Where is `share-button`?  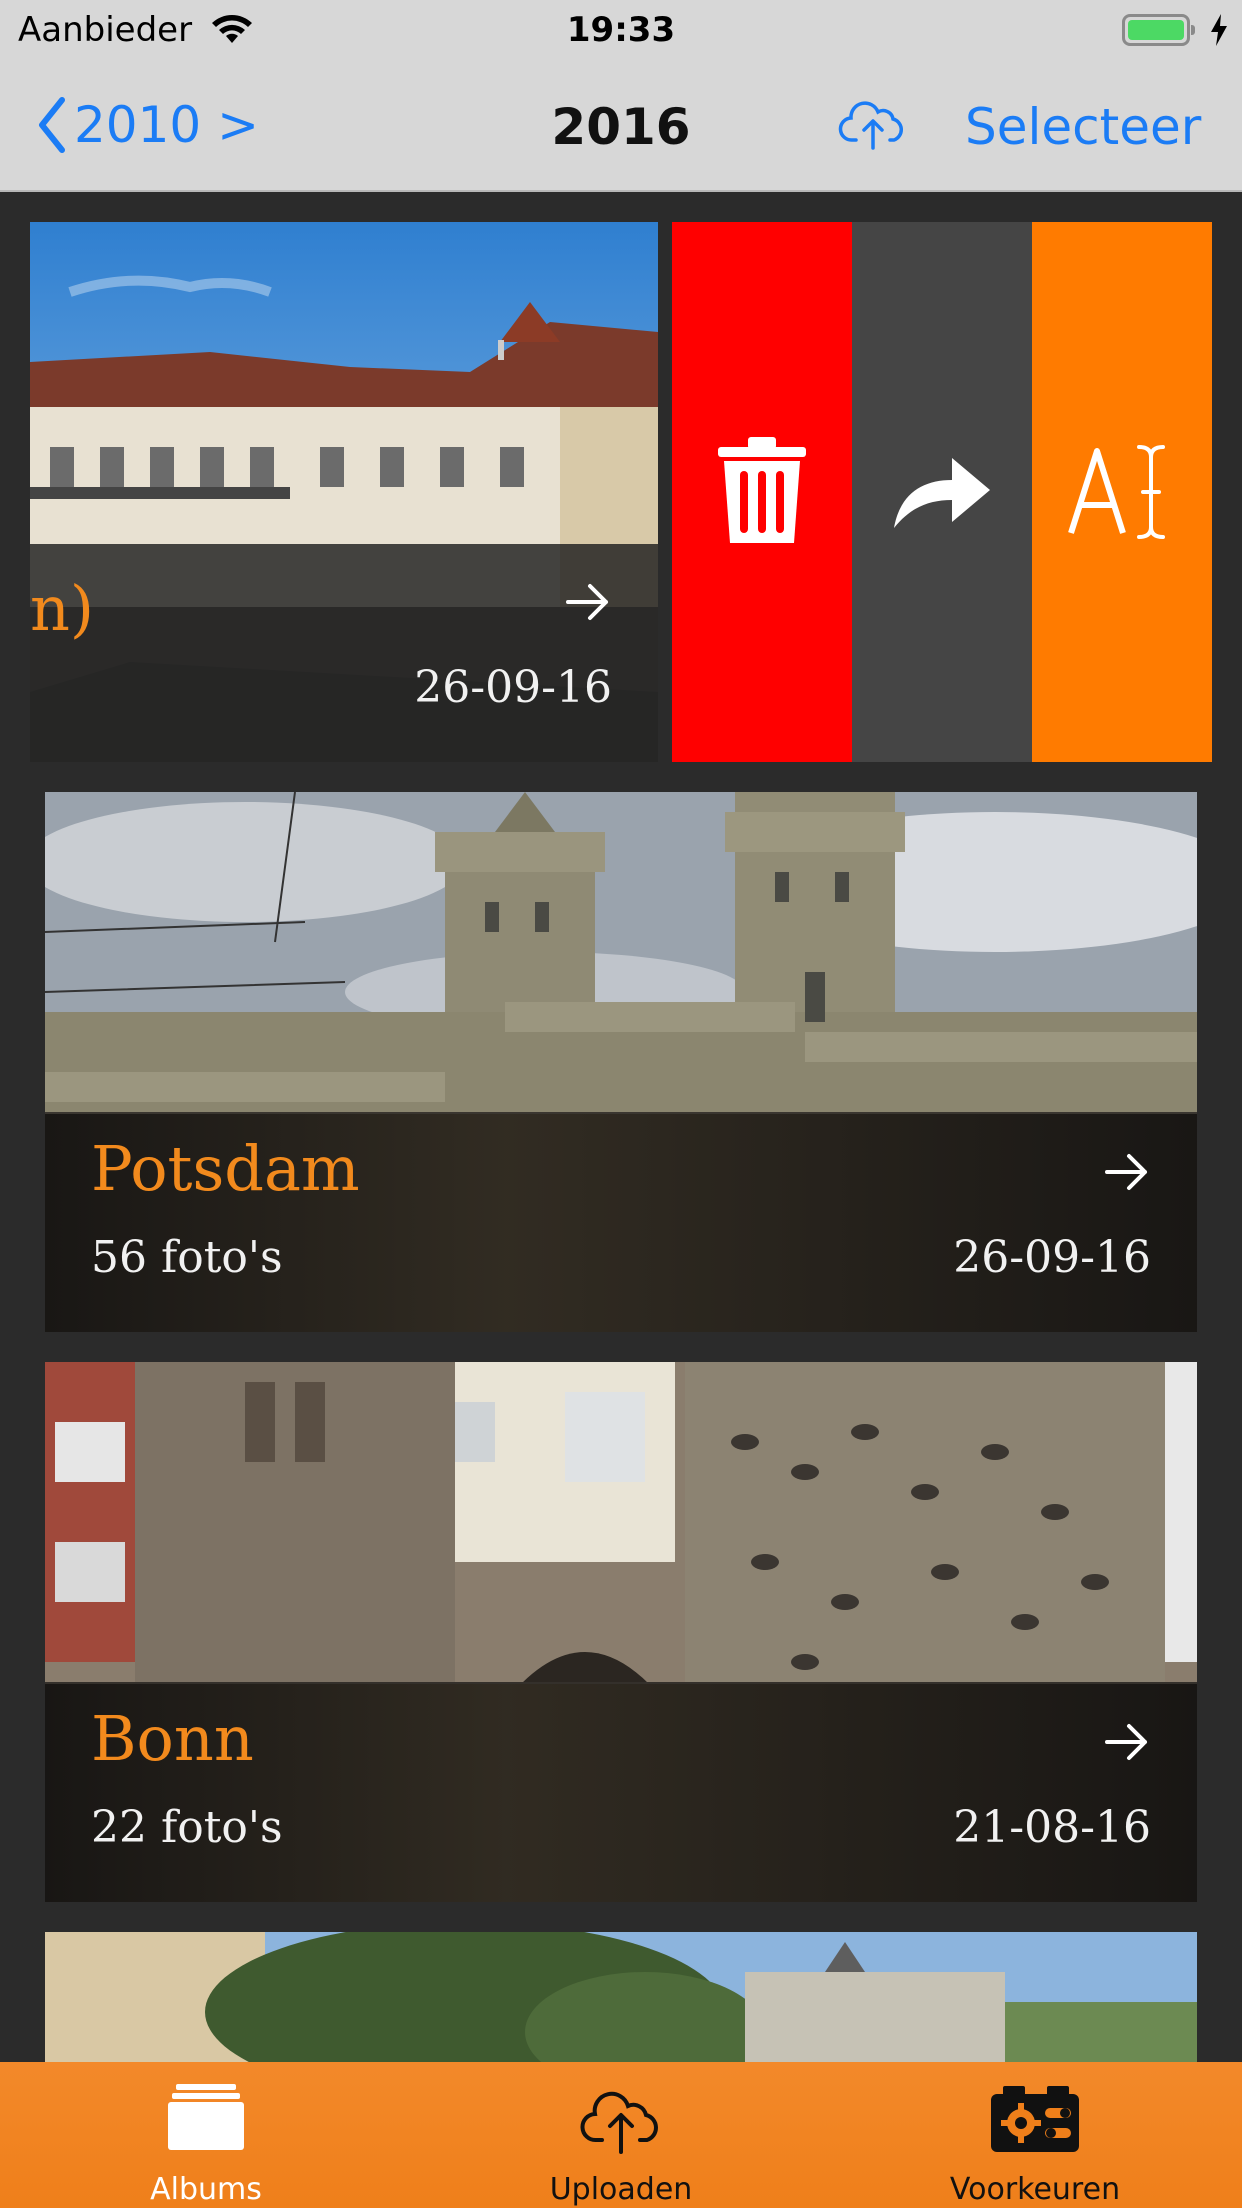
share-button is located at coordinates (942, 492).